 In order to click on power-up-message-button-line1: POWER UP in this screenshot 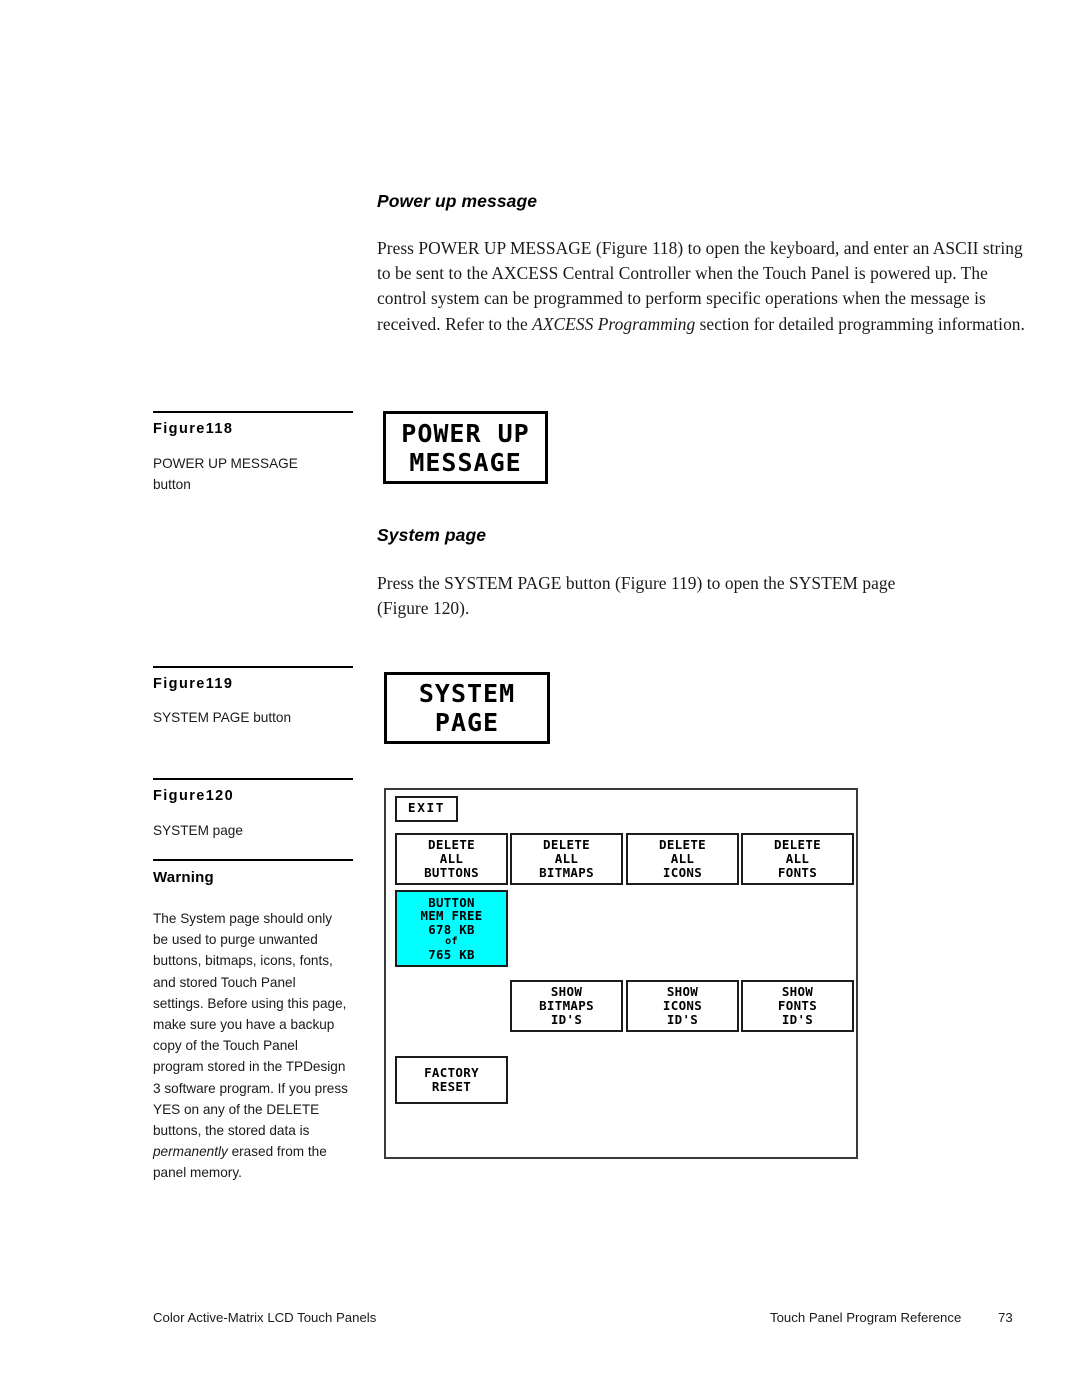, I will do `click(465, 433)`.